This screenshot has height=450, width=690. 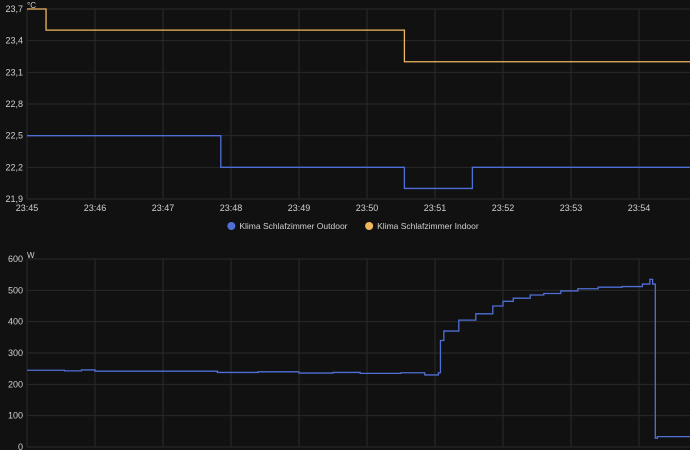 What do you see at coordinates (14, 72) in the screenshot?
I see `chart1-y-tick-label: 23,1` at bounding box center [14, 72].